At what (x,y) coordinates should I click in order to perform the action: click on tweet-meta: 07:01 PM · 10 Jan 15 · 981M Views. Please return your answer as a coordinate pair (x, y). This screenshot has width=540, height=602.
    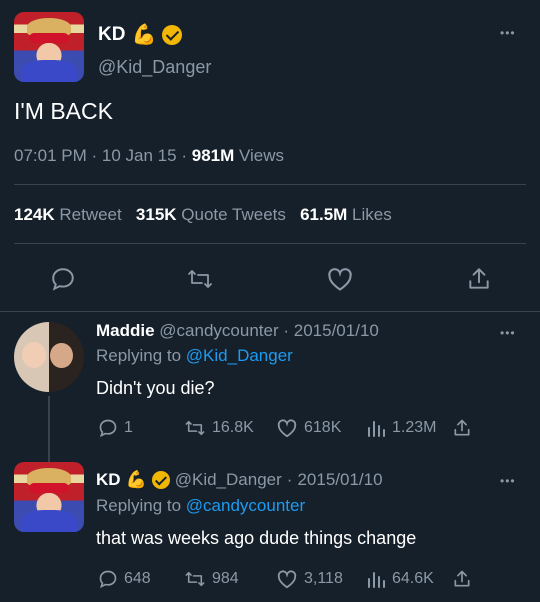
    Looking at the image, I should click on (149, 155).